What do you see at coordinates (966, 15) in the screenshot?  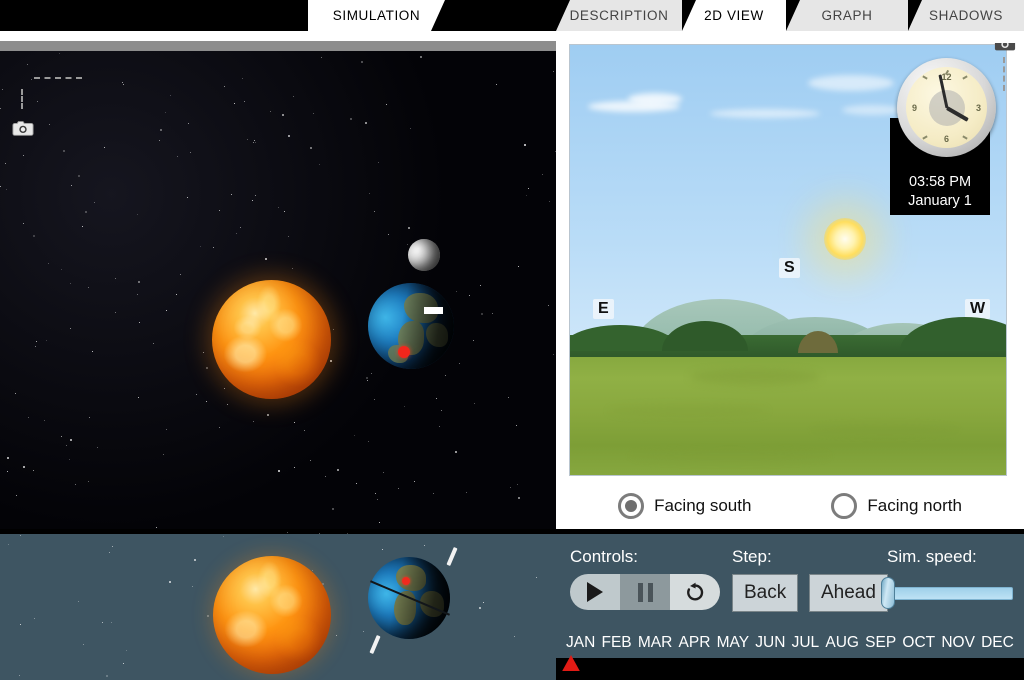 I see `tab-shadows: SHADOWS` at bounding box center [966, 15].